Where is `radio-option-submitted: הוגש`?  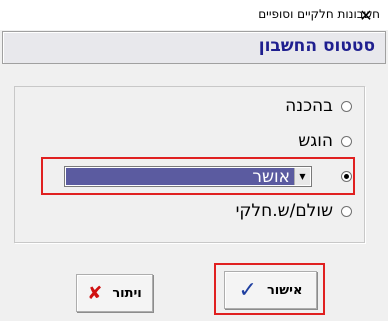 radio-option-submitted: הוגש is located at coordinates (325, 141).